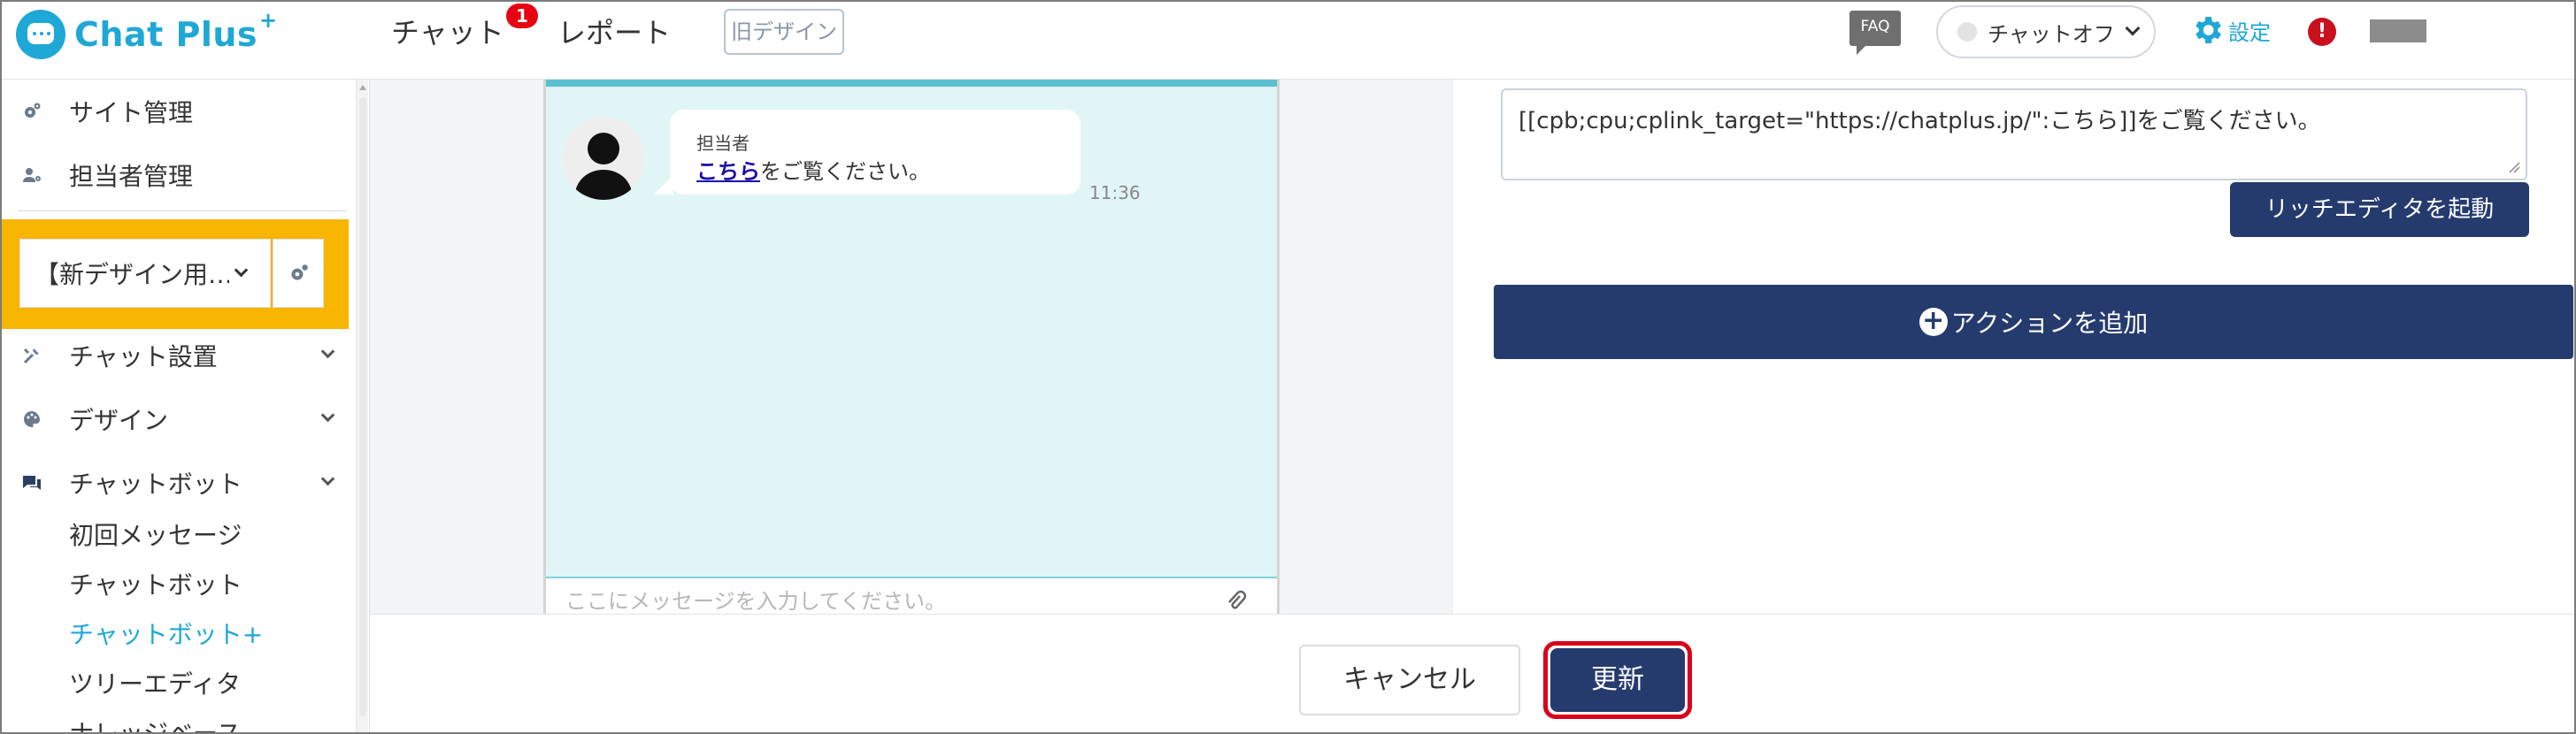 The width and height of the screenshot is (2576, 734). I want to click on sidebar-item-site-management: サイト管理, so click(179, 111).